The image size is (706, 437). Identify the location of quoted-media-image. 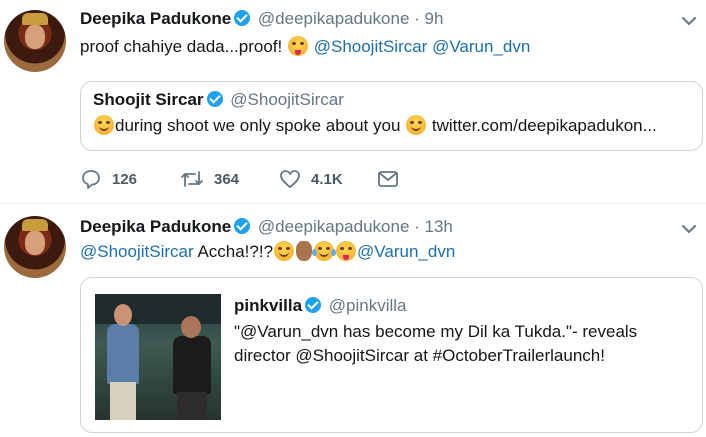
(158, 357).